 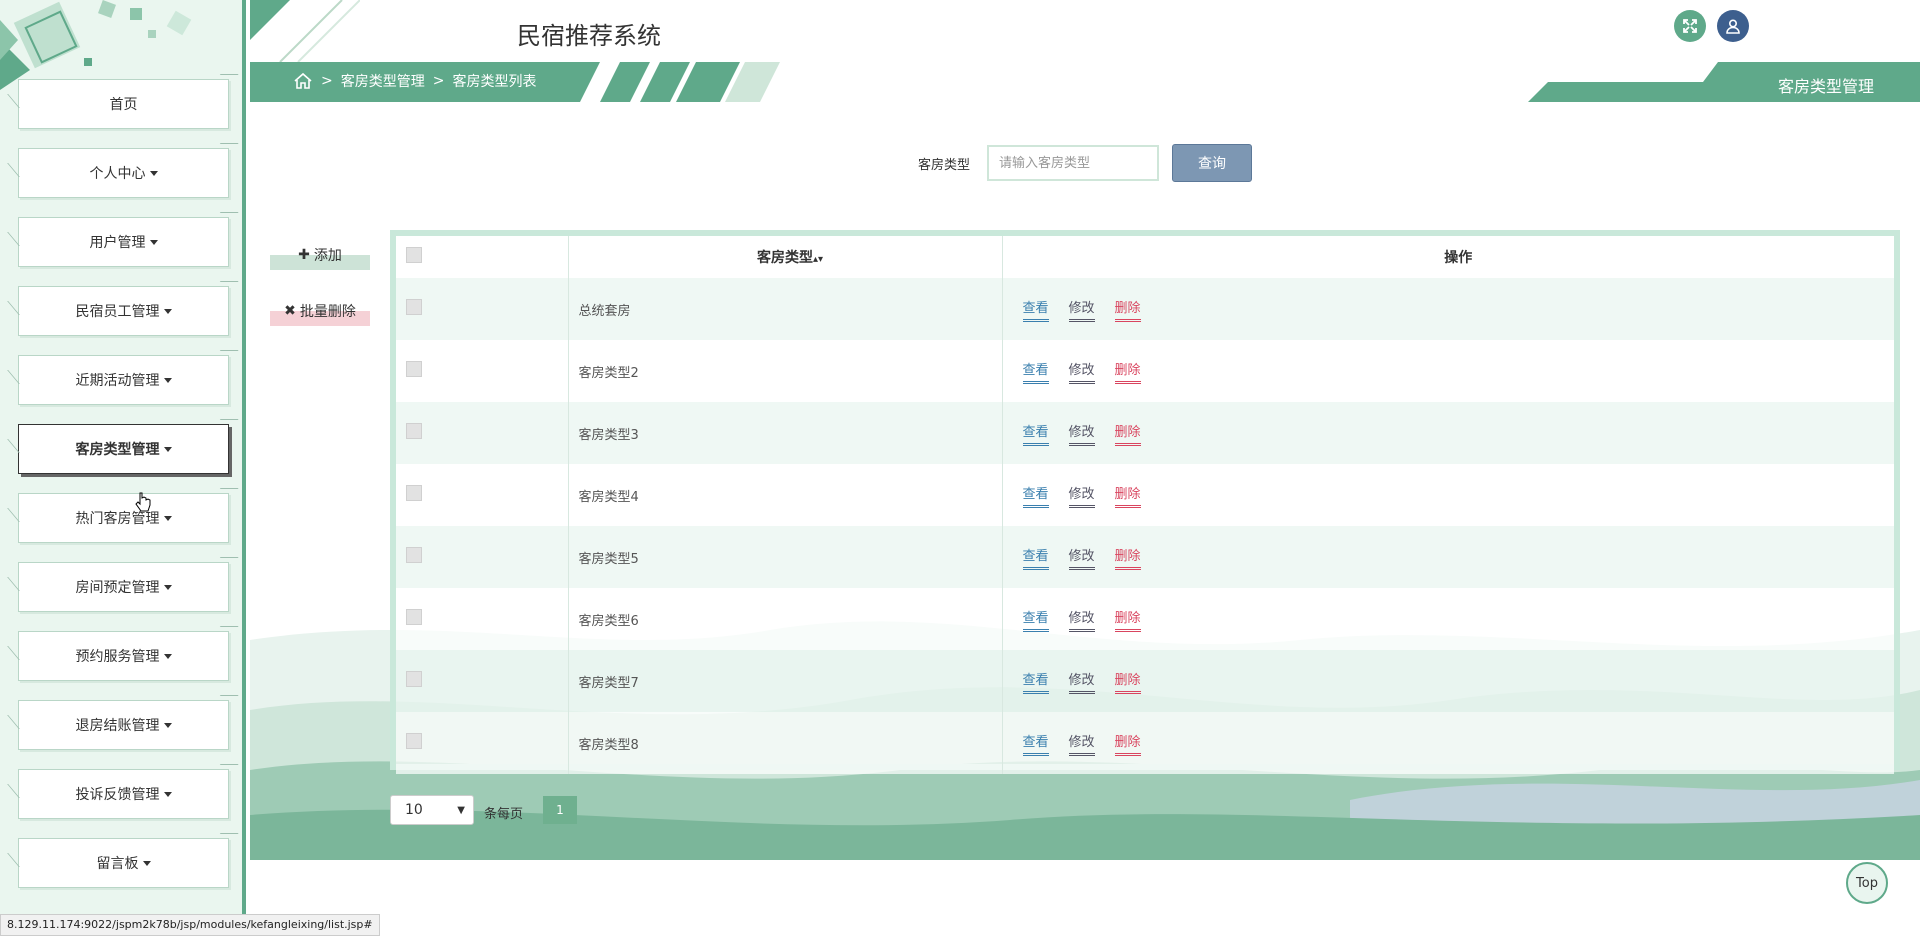 I want to click on add-button-label: 添加, so click(x=327, y=256).